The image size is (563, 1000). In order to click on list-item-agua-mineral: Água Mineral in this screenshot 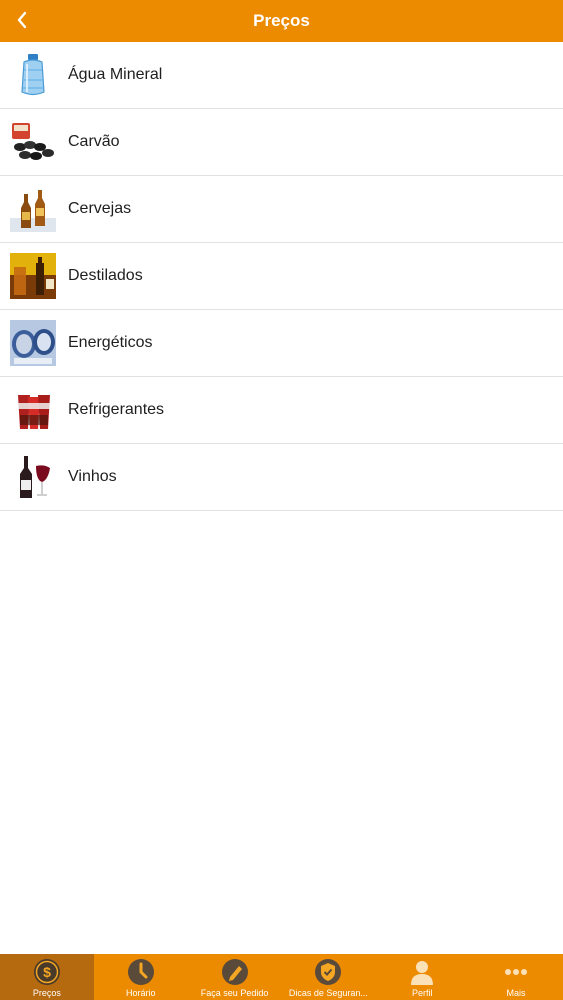, I will do `click(281, 75)`.